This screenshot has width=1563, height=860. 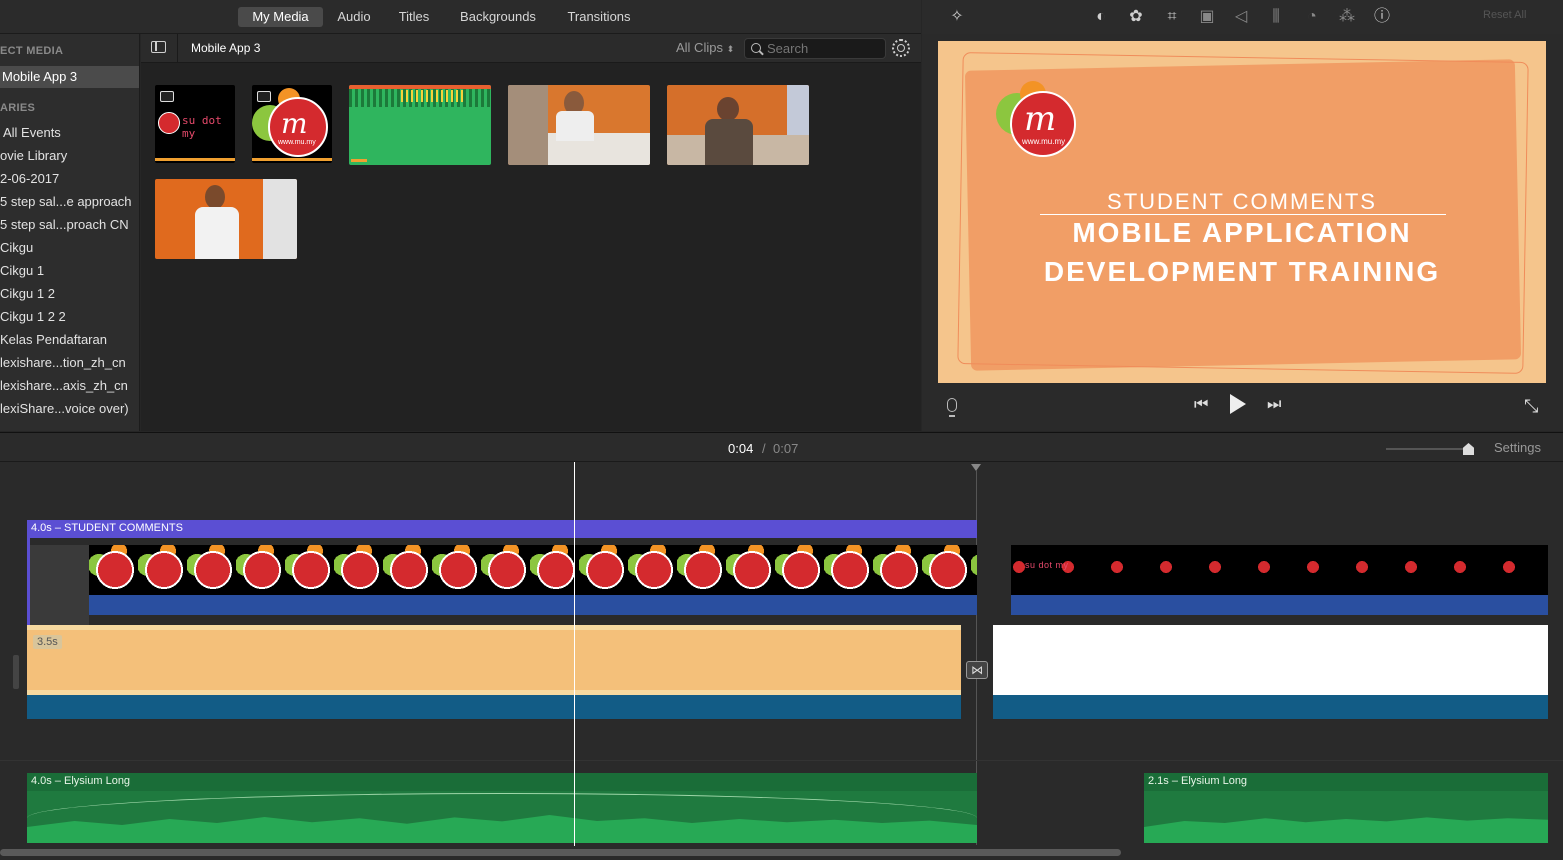 I want to click on title-subtitle: STUDENT COMMENTS, so click(x=1242, y=201).